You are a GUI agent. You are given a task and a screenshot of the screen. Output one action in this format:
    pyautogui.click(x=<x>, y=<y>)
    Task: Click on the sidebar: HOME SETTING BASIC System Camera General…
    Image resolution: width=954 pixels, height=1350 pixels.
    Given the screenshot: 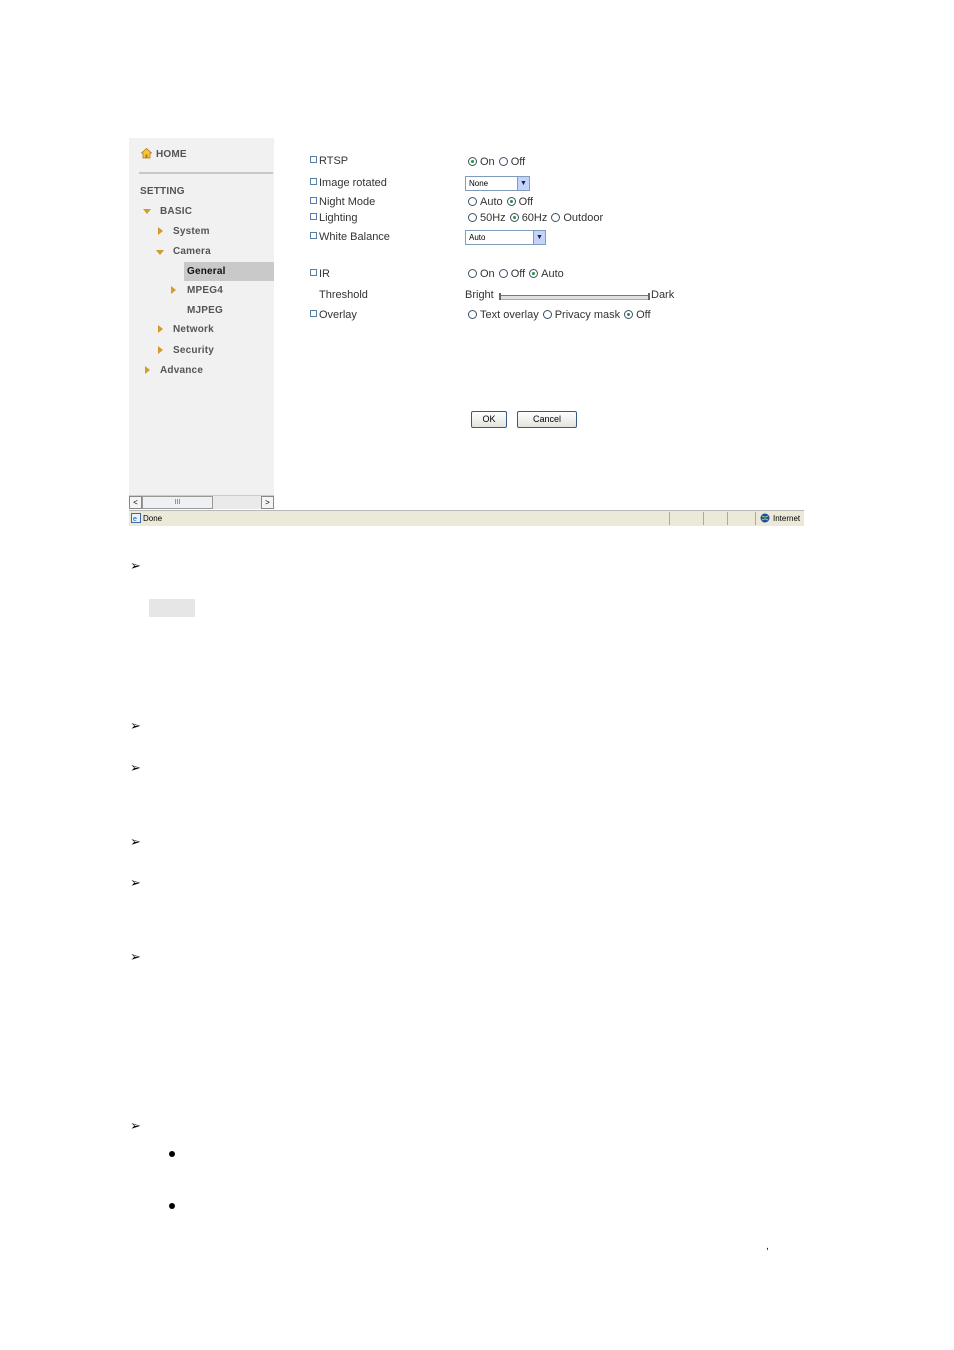 What is the action you would take?
    pyautogui.click(x=201, y=316)
    